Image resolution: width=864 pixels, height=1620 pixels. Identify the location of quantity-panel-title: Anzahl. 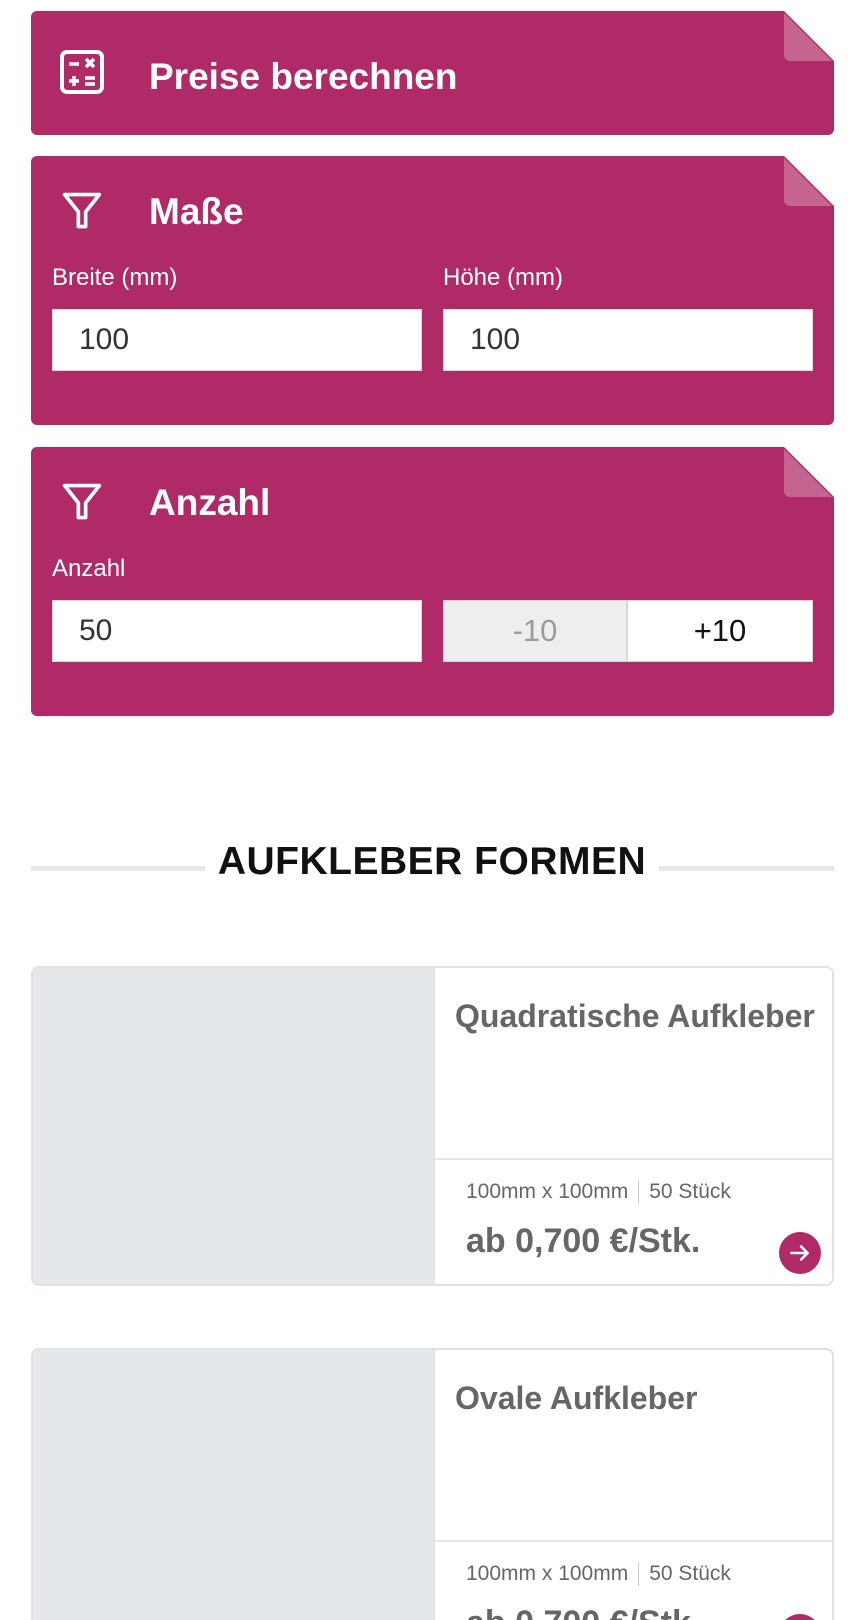
(210, 502).